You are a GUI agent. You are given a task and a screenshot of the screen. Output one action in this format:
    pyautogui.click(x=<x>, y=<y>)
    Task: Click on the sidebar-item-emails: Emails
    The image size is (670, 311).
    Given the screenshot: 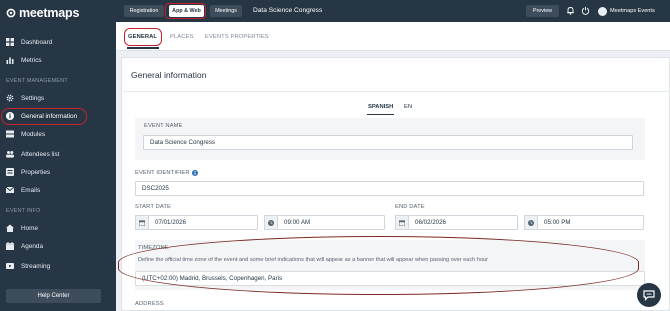 What is the action you would take?
    pyautogui.click(x=58, y=190)
    